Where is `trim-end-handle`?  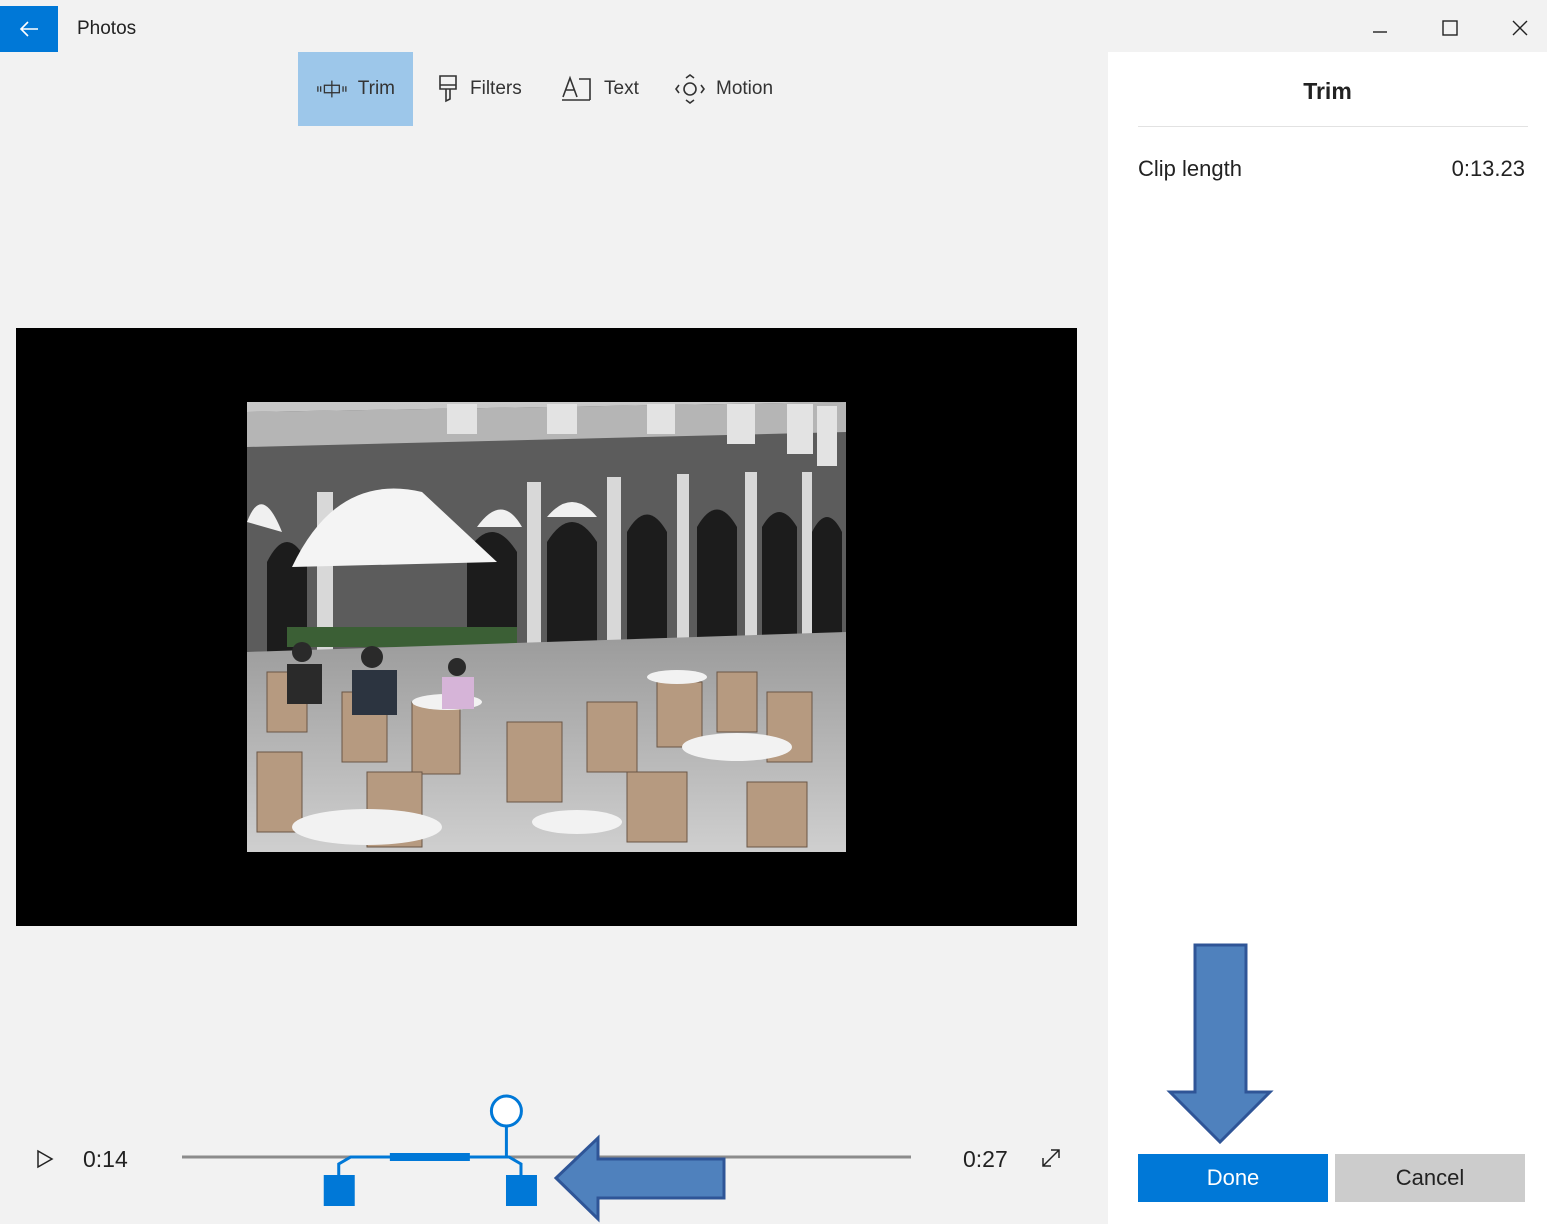
trim-end-handle is located at coordinates (521, 1190).